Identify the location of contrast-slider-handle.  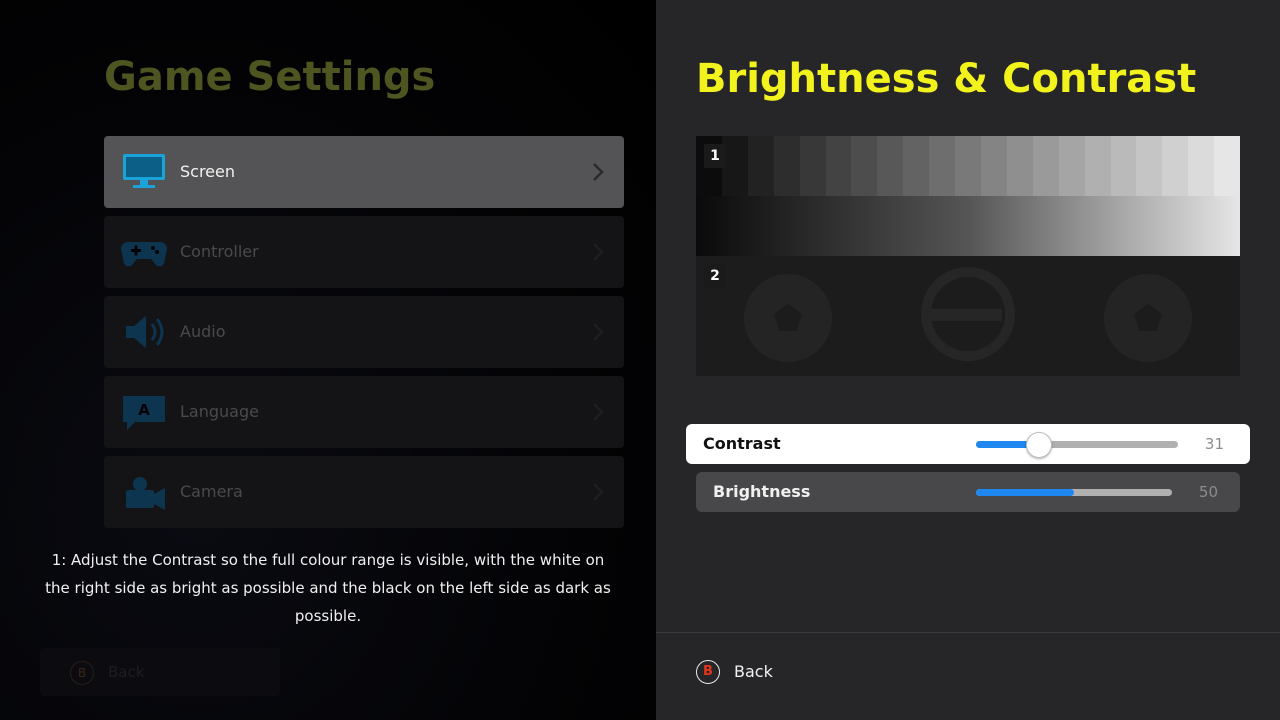
(1038, 445).